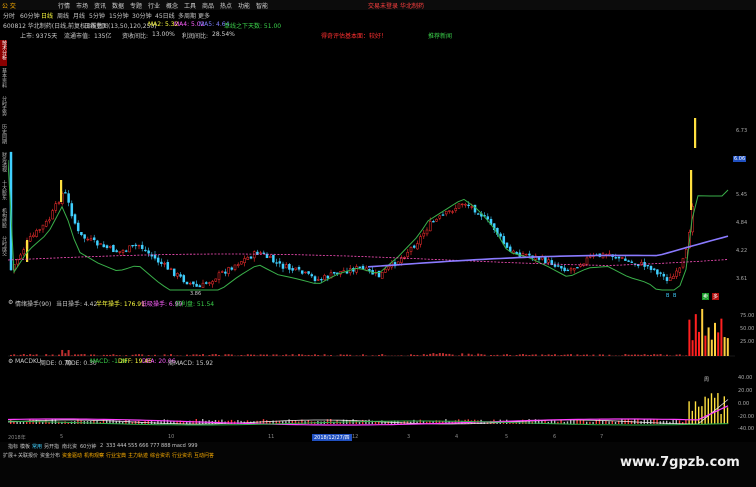 Image resolution: width=756 pixels, height=487 pixels. I want to click on ind1-settings-icon: ⚙, so click(10, 302).